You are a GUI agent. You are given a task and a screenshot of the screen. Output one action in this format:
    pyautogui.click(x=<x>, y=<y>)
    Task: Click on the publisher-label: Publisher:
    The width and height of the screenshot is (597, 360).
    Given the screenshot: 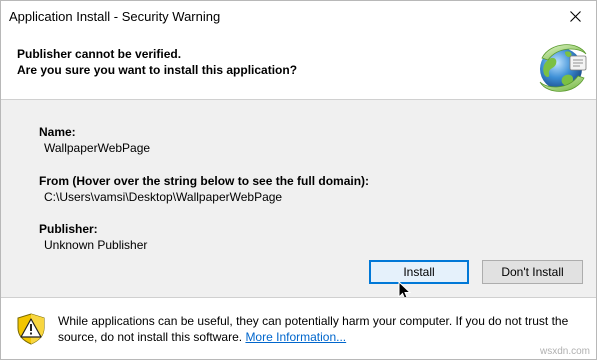 What is the action you would take?
    pyautogui.click(x=68, y=229)
    